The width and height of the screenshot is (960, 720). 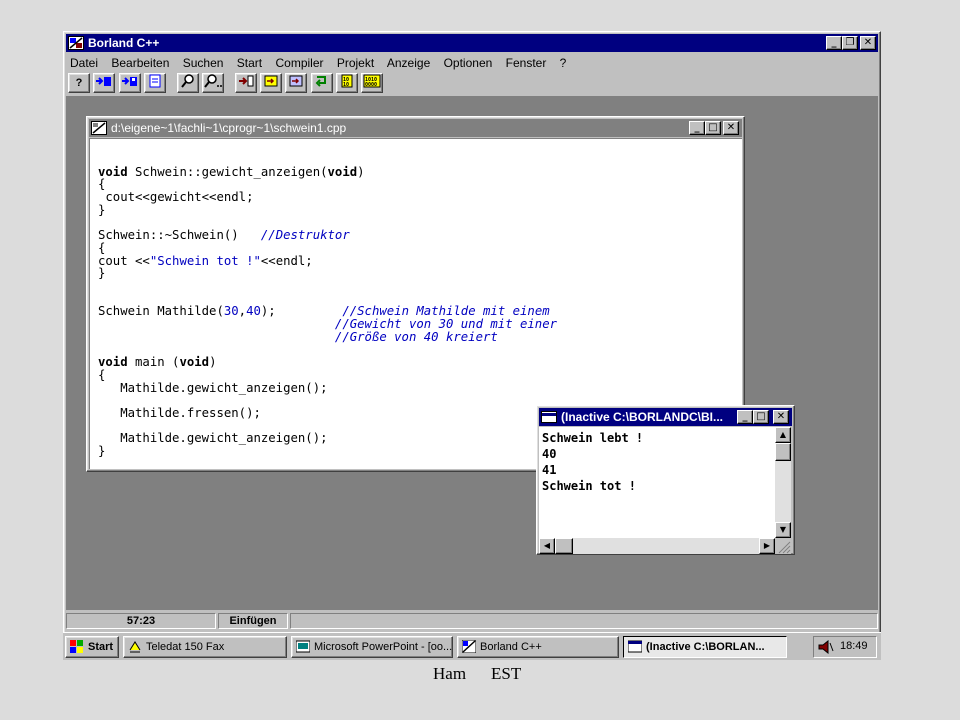 What do you see at coordinates (299, 63) in the screenshot?
I see `menu-compiler: Compiler` at bounding box center [299, 63].